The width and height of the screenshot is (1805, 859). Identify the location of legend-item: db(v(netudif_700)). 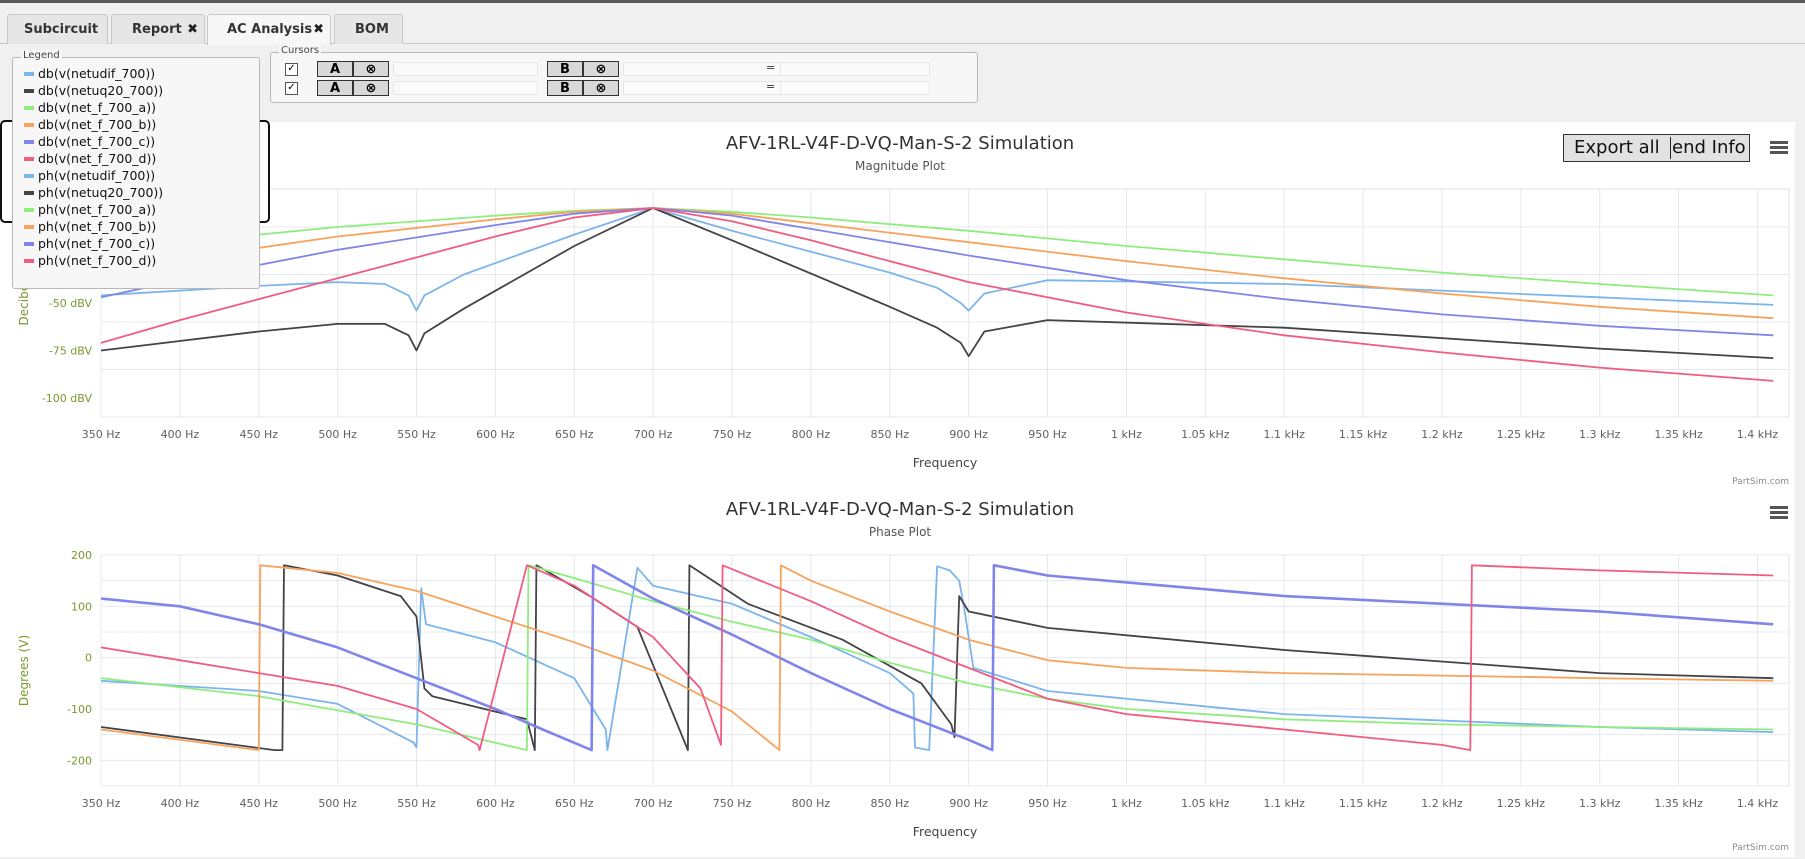
(89, 74).